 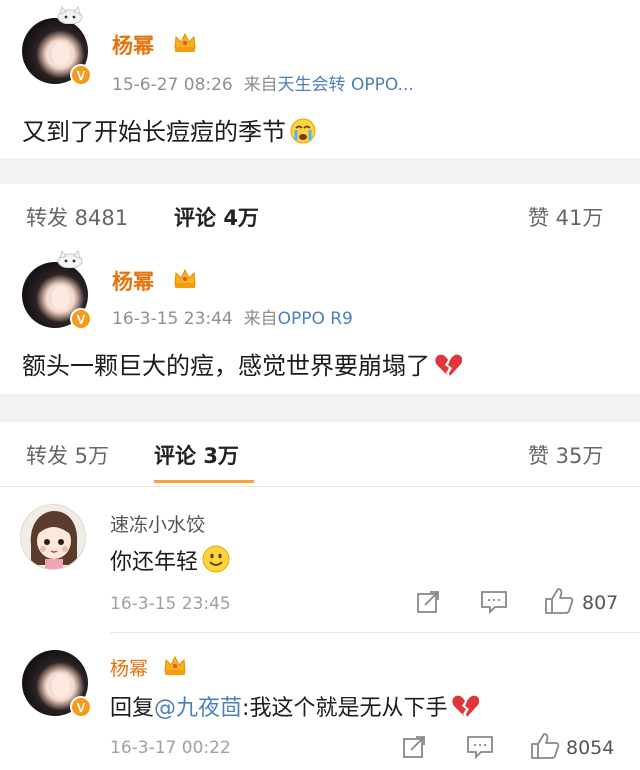 I want to click on comment-text: 你还年轻, so click(x=170, y=560).